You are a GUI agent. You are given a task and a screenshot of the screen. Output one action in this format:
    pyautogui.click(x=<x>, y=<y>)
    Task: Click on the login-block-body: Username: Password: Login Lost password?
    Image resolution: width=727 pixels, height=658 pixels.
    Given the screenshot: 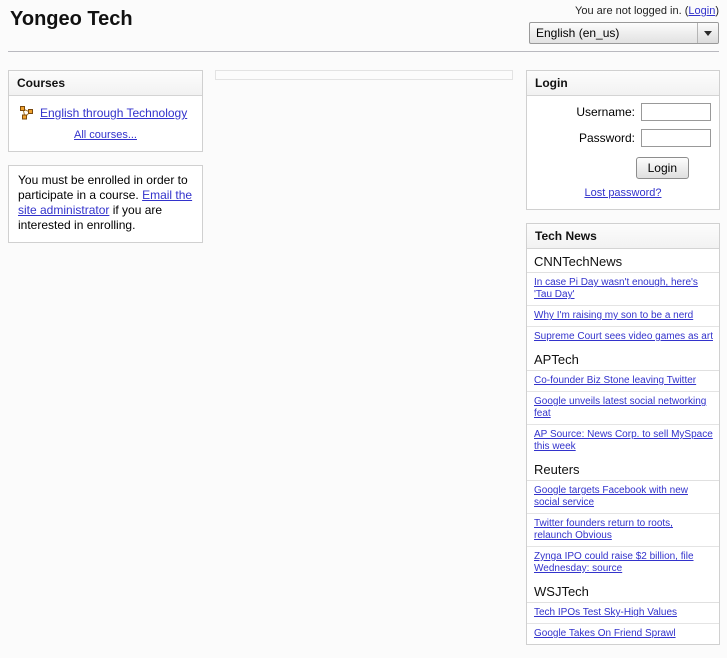 What is the action you would take?
    pyautogui.click(x=623, y=152)
    